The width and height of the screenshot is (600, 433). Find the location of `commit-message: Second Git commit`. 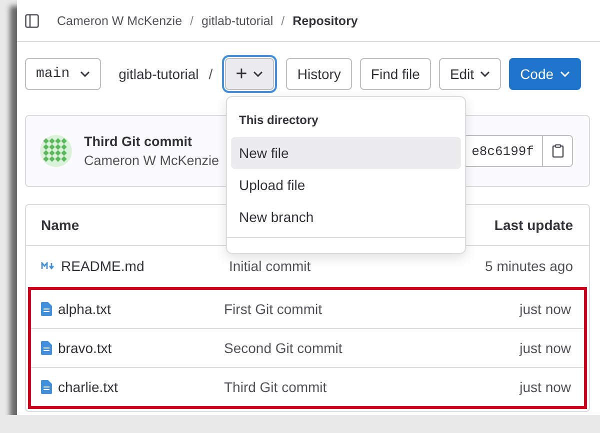

commit-message: Second Git commit is located at coordinates (322, 348).